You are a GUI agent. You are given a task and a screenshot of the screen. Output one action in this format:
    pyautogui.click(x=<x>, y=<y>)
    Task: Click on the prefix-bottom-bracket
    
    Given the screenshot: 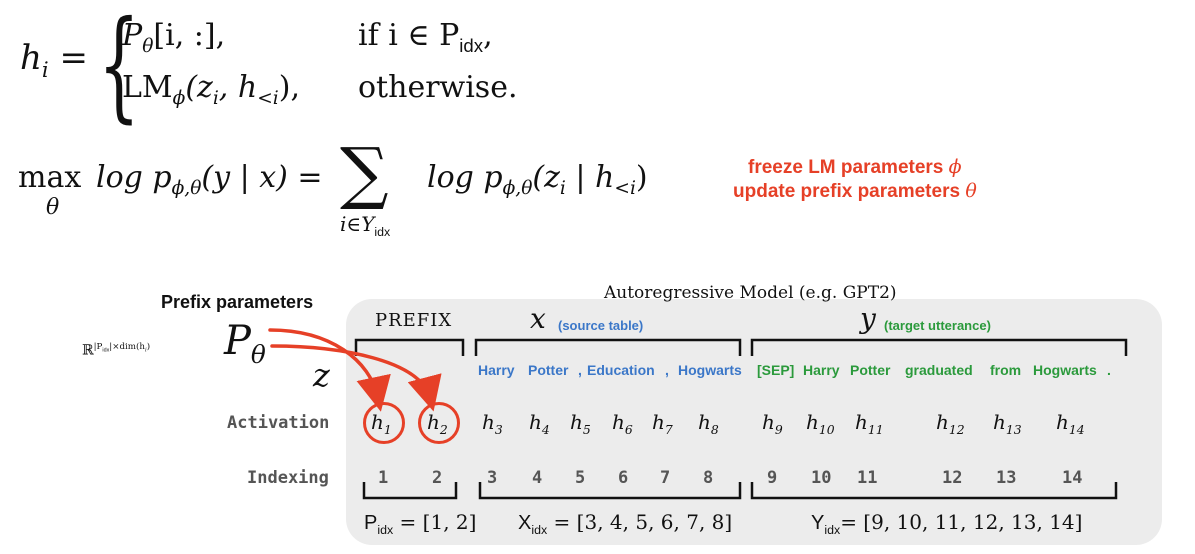 What is the action you would take?
    pyautogui.click(x=410, y=491)
    